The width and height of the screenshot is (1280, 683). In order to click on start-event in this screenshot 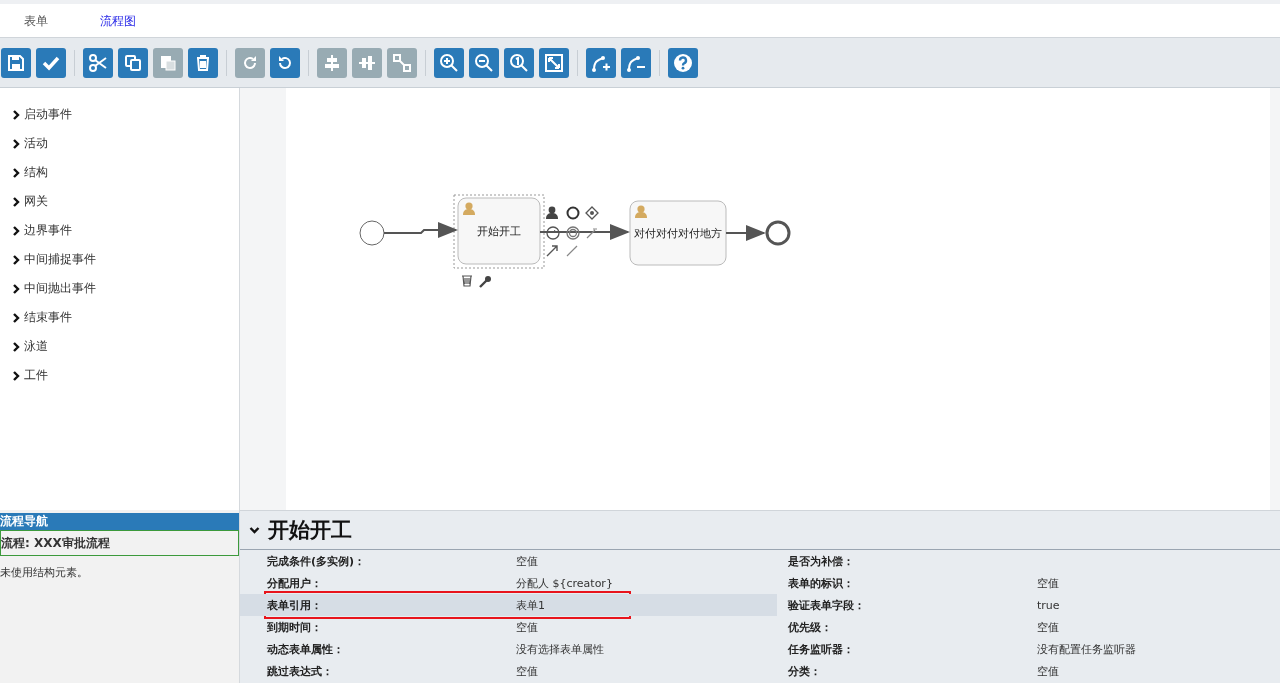, I will do `click(372, 233)`.